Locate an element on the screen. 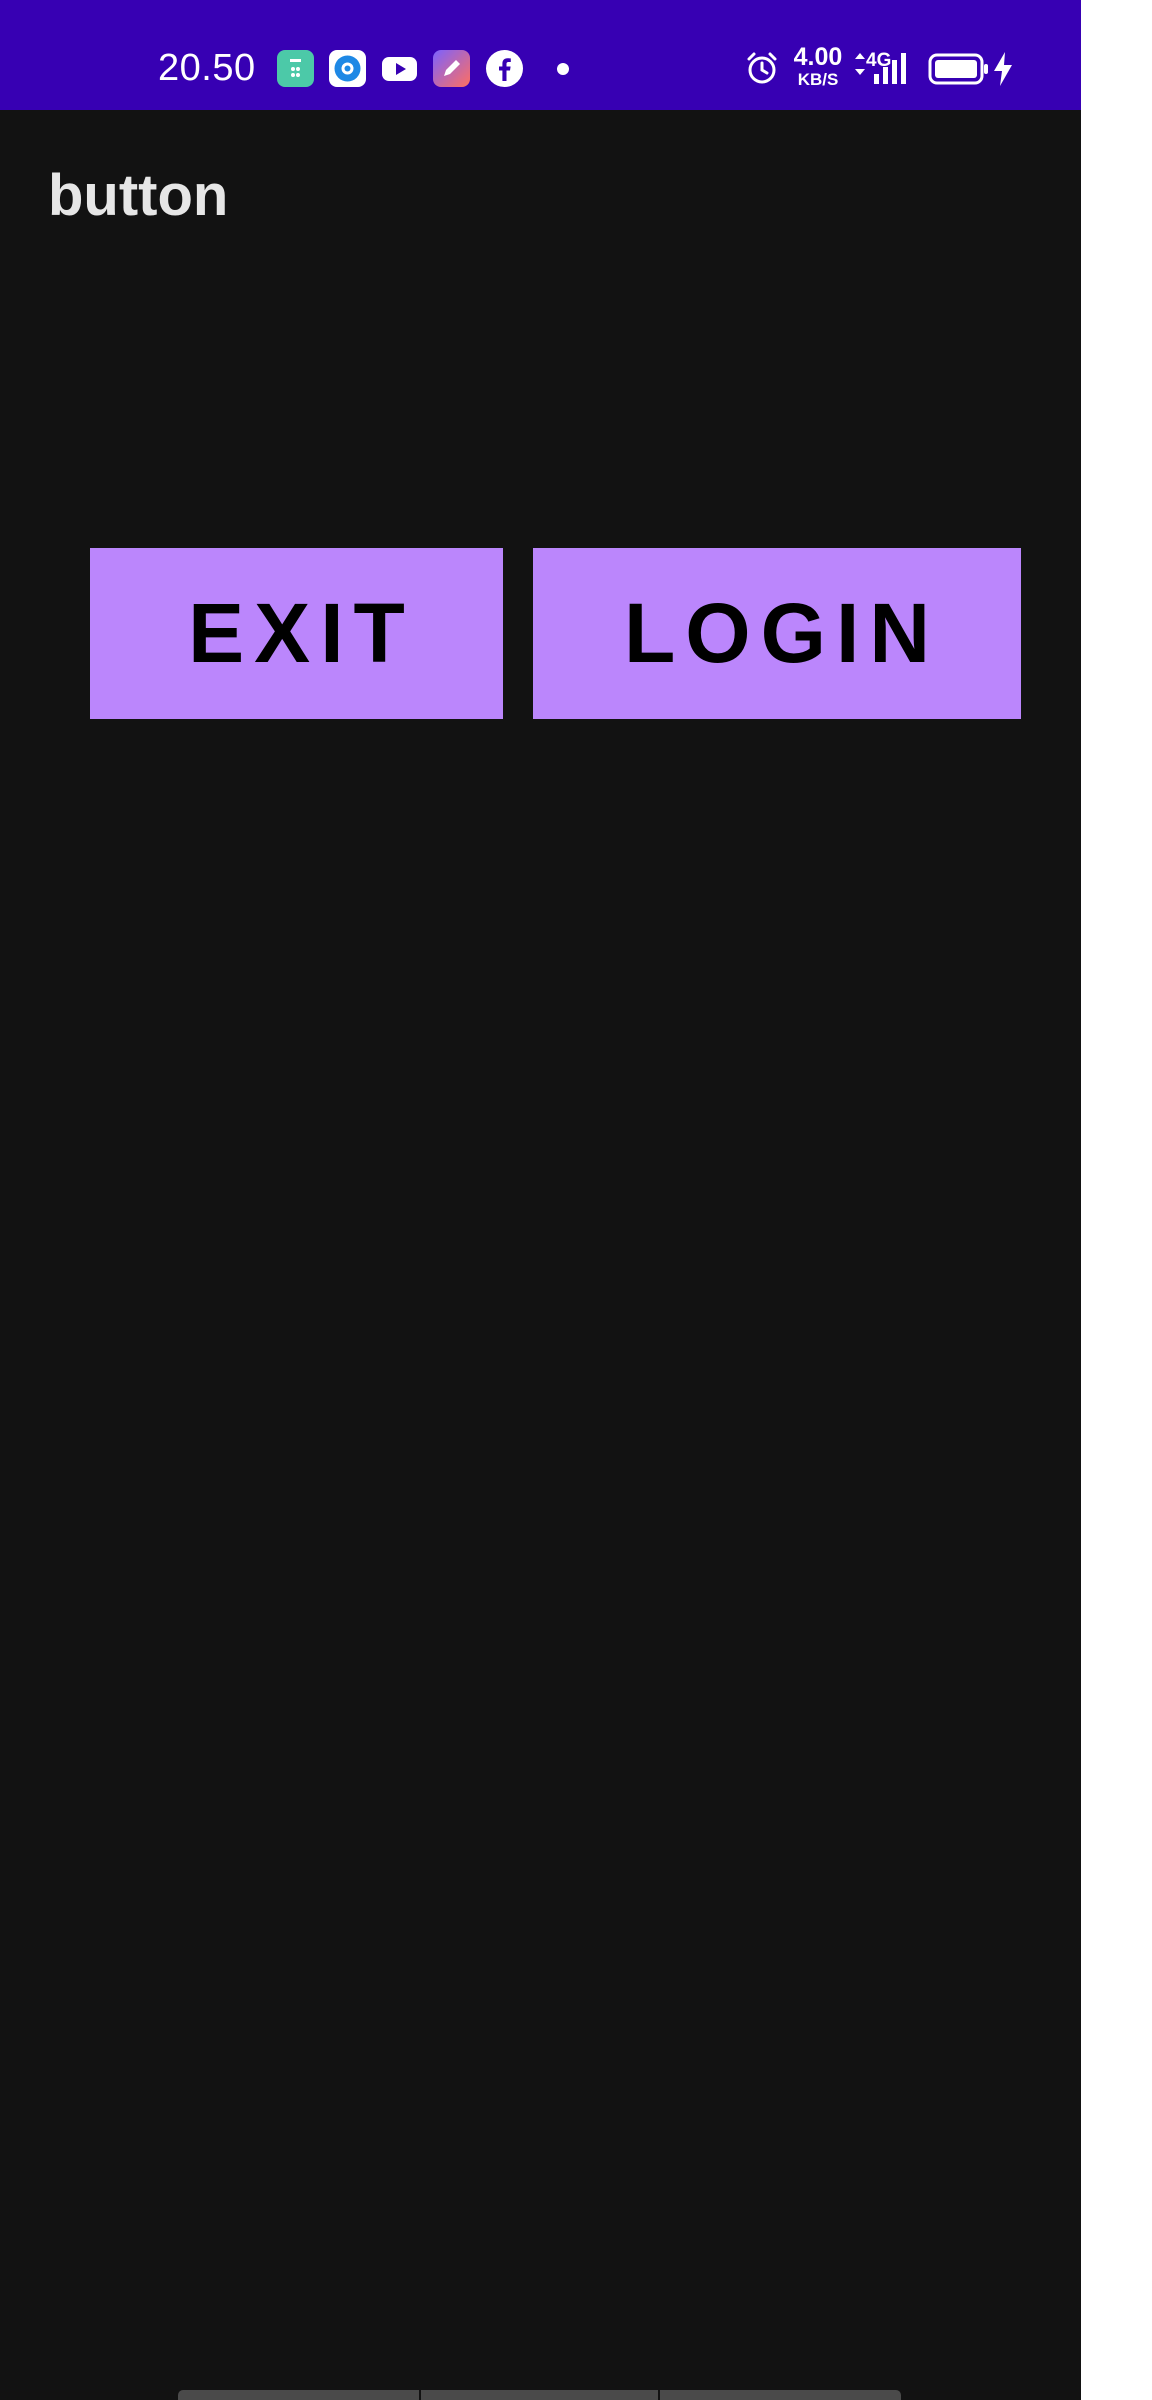  network-speed: 4.00 KB/S is located at coordinates (818, 66).